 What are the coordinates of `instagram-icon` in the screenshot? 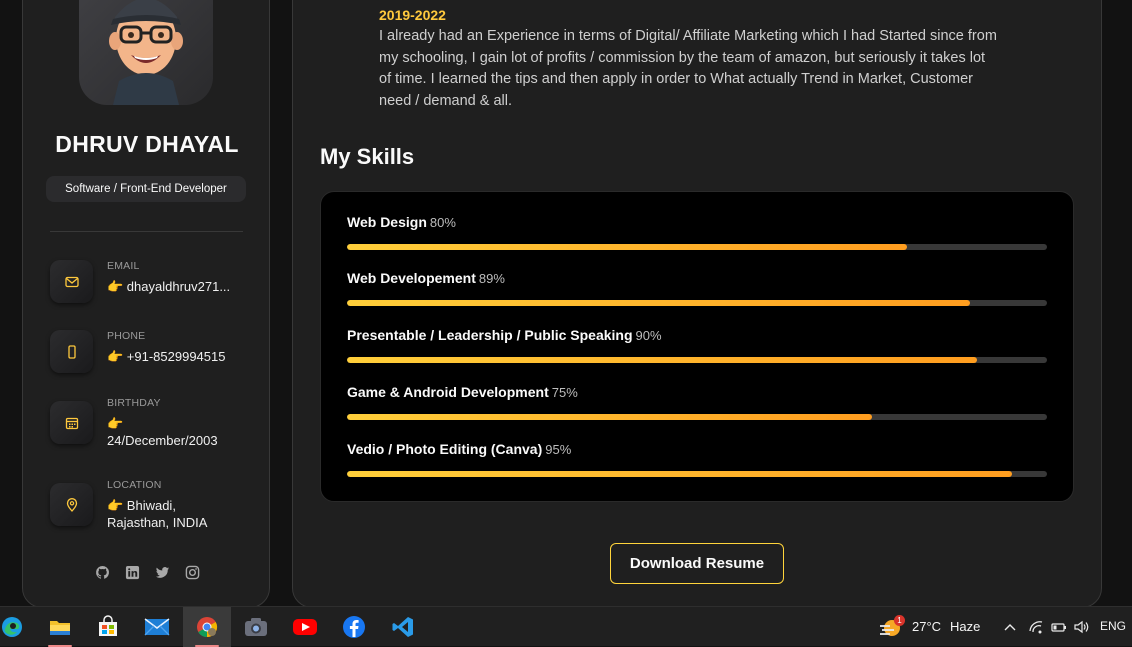 It's located at (192, 572).